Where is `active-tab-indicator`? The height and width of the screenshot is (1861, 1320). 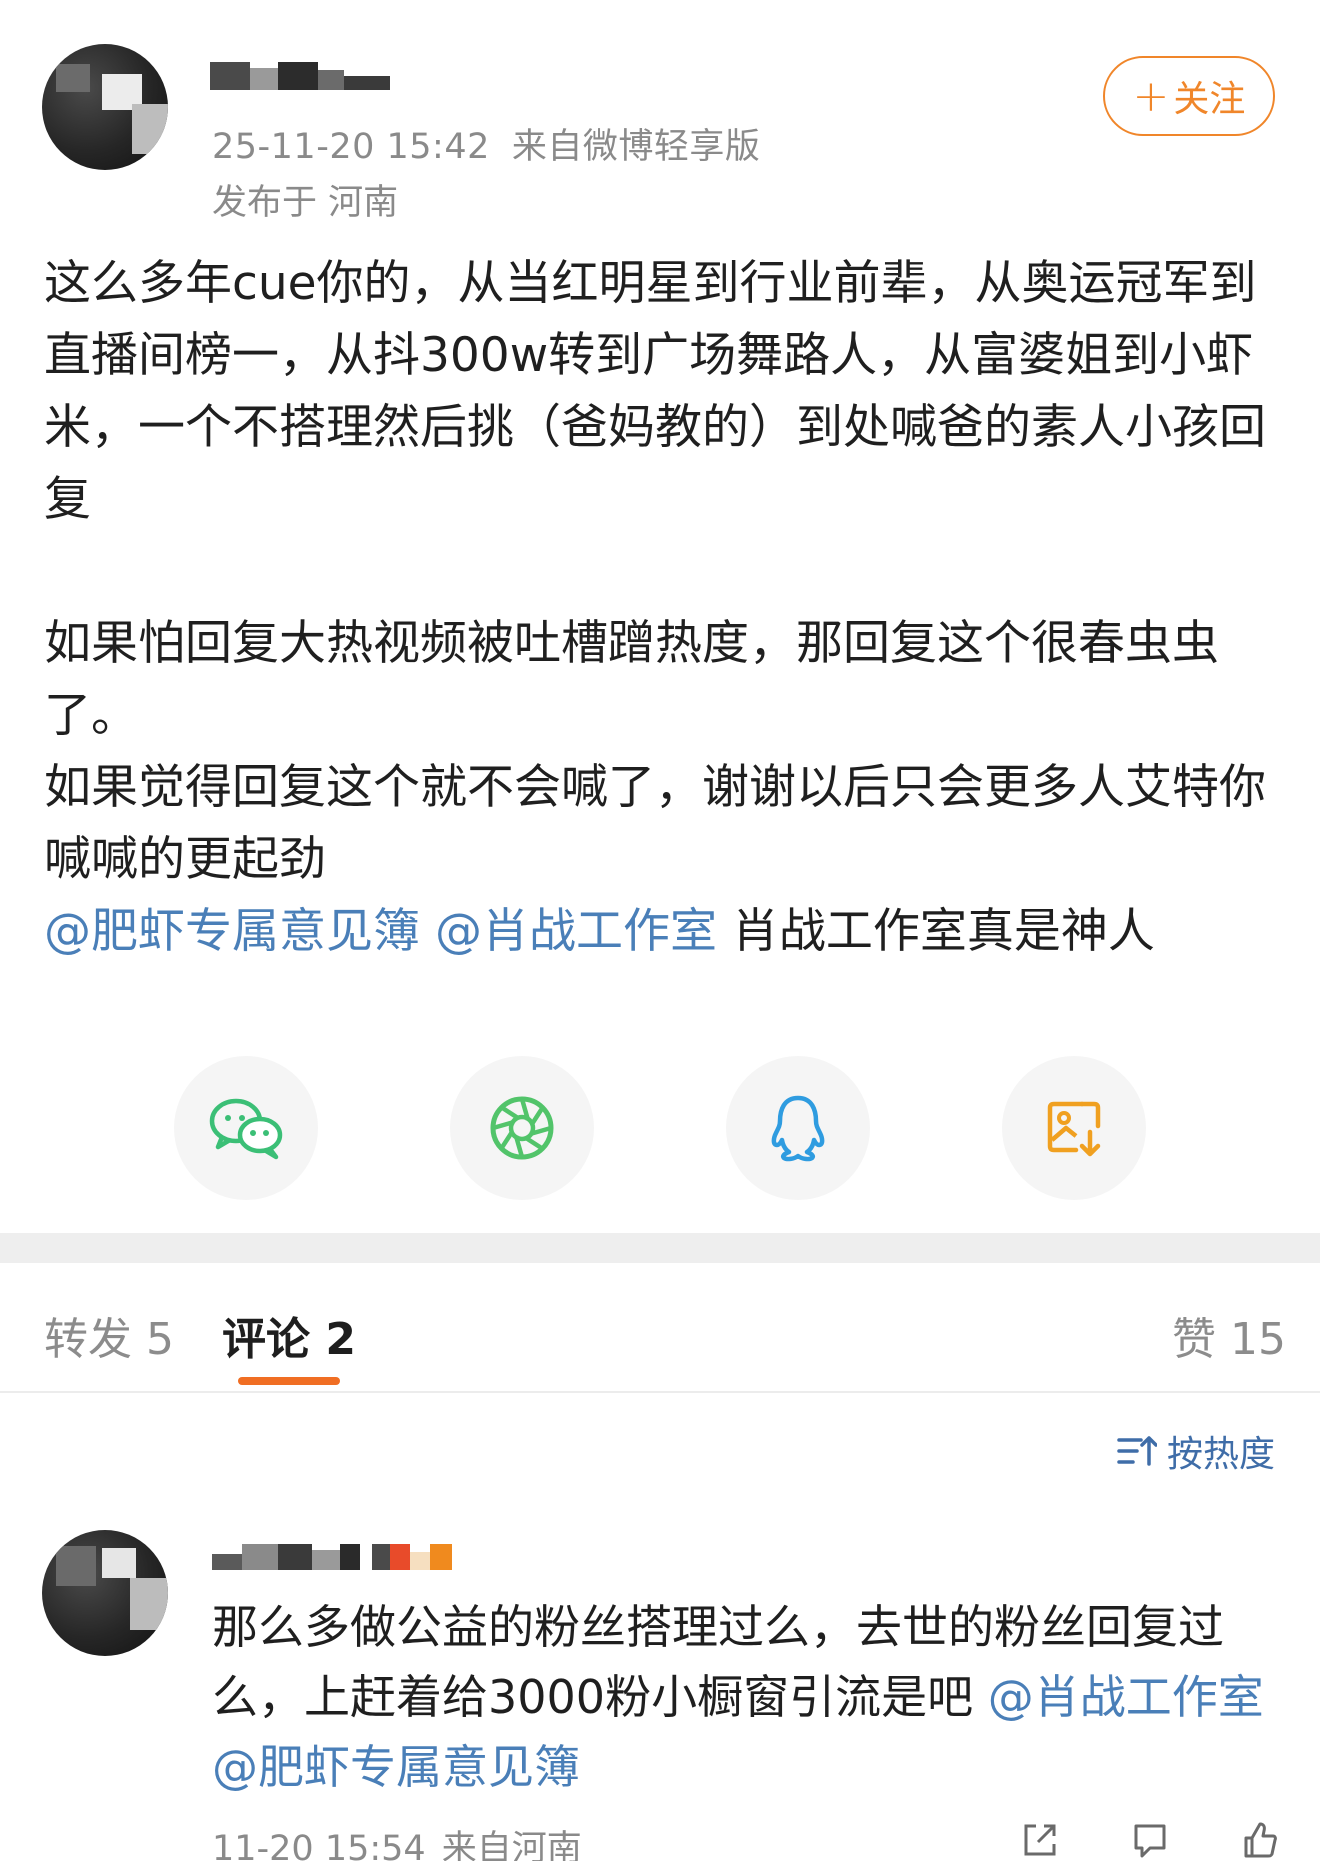
active-tab-indicator is located at coordinates (289, 1381).